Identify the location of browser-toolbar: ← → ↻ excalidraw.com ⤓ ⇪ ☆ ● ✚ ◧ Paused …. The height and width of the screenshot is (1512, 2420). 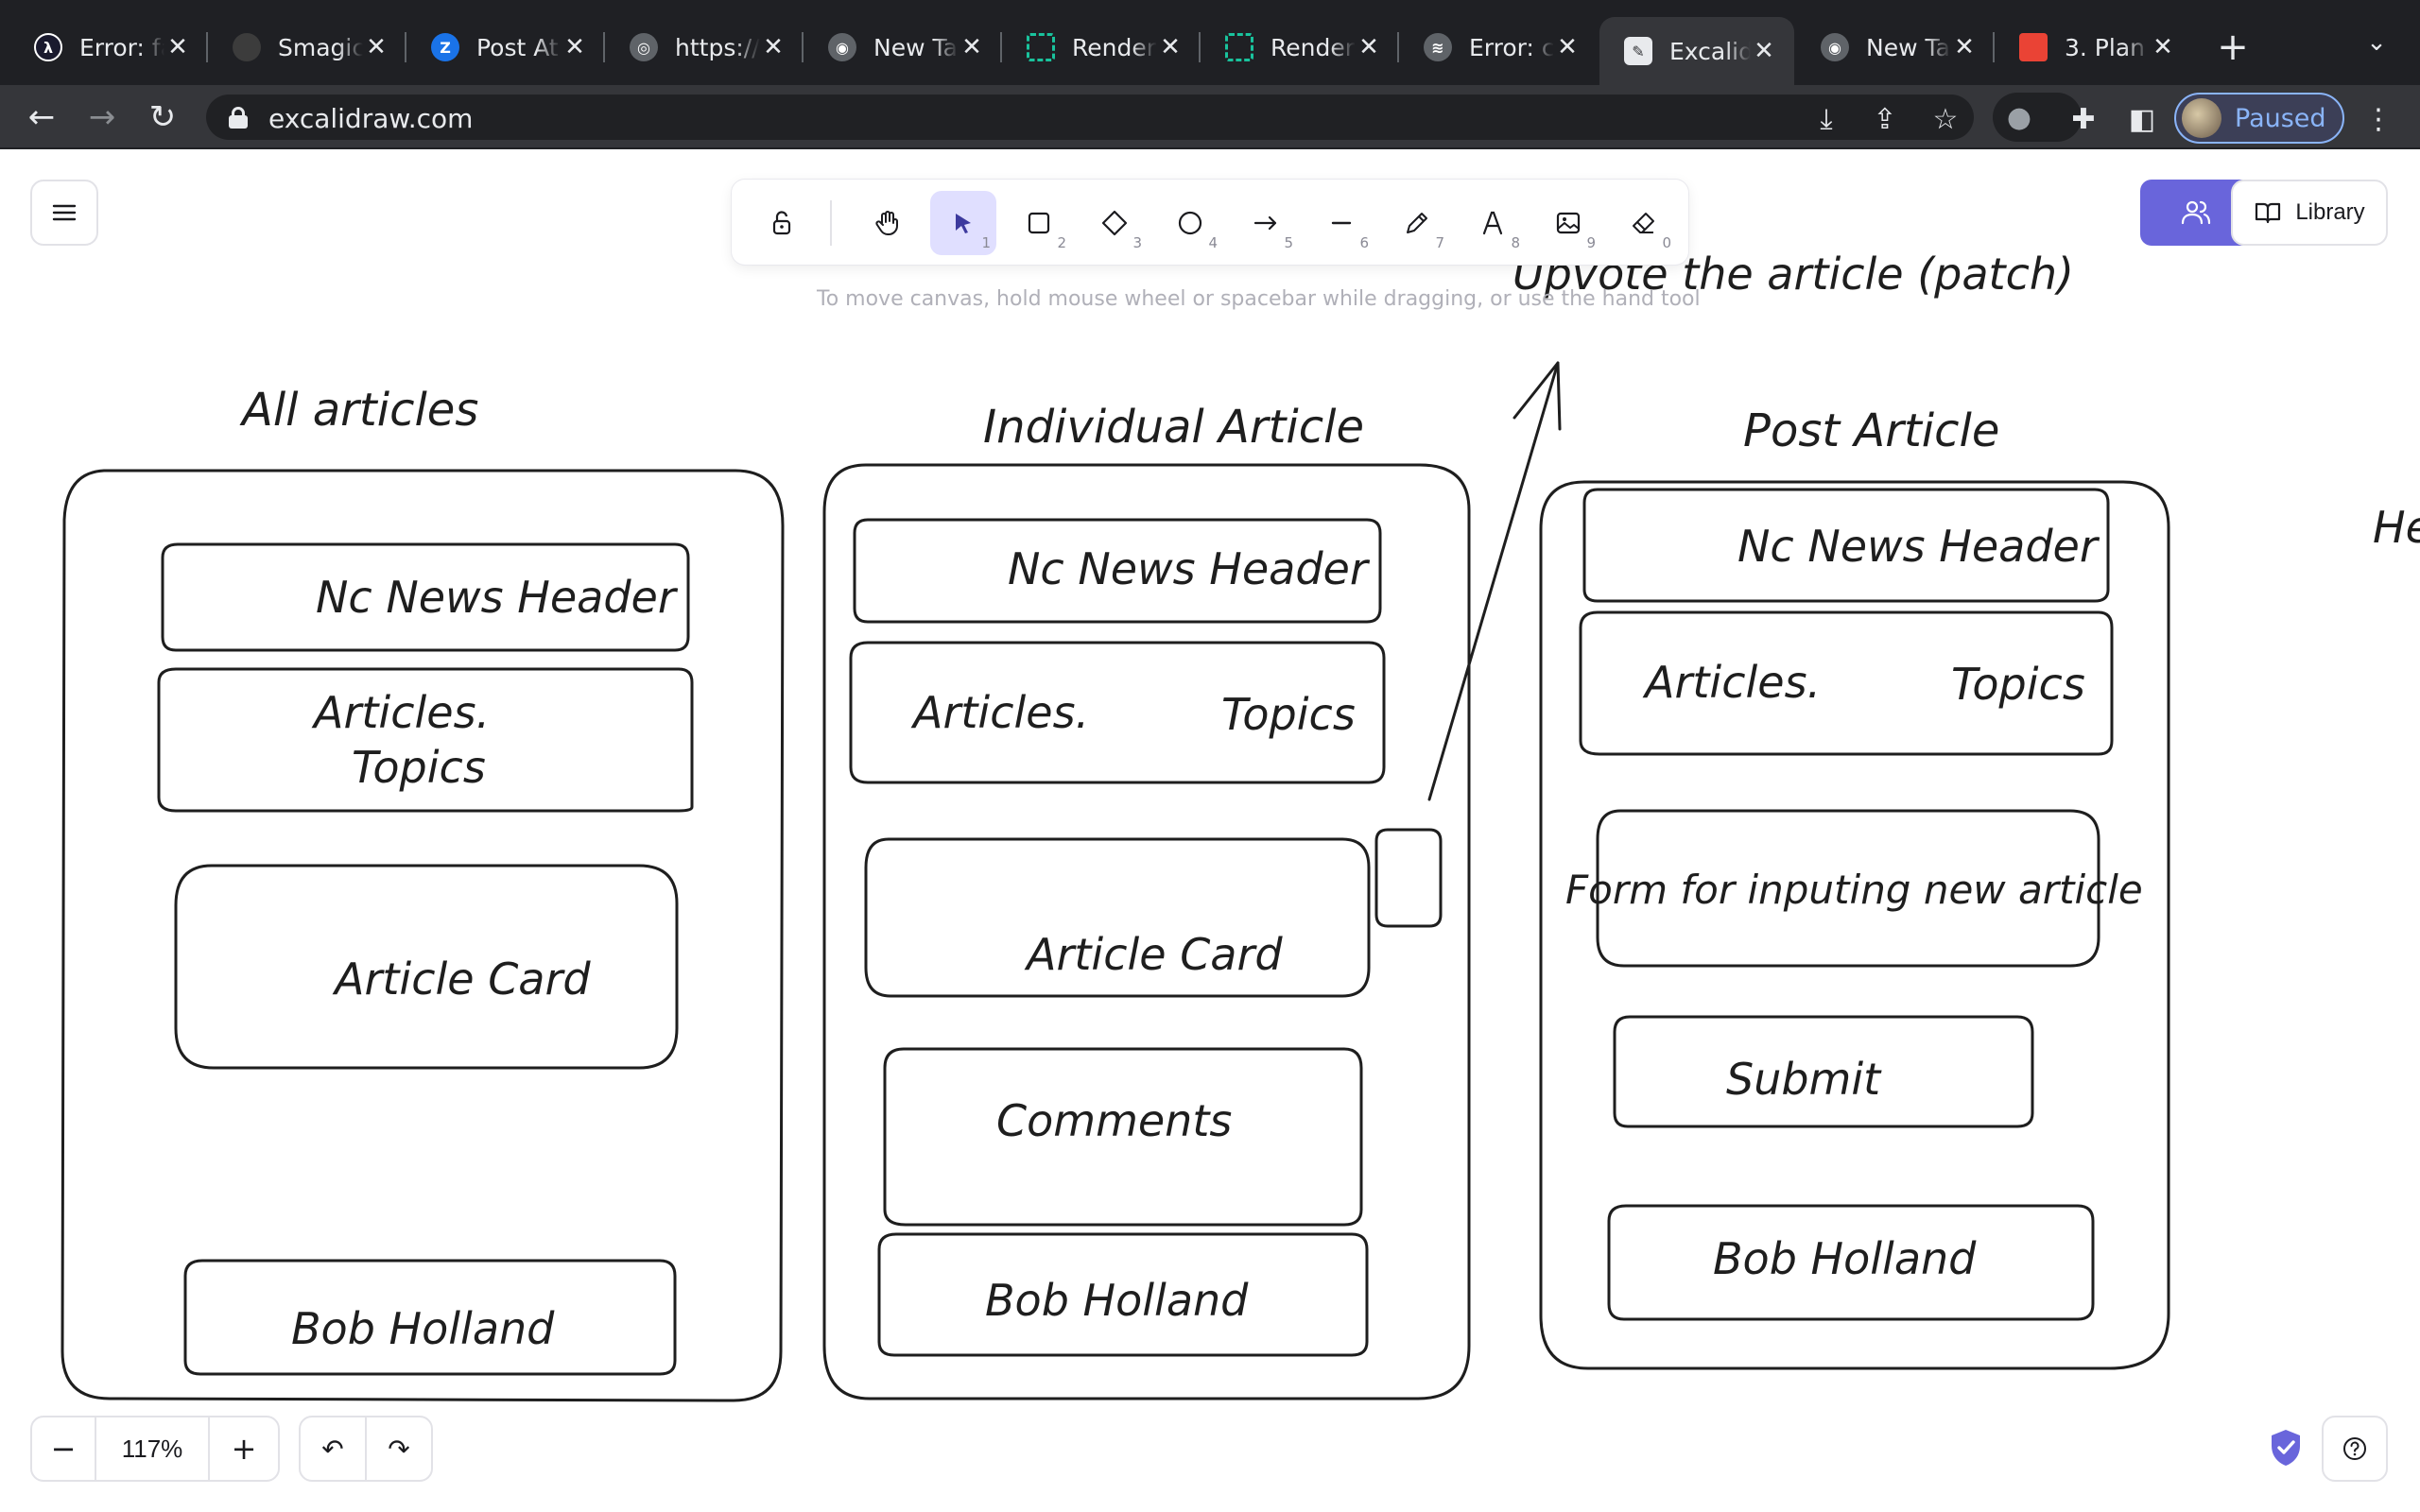
(1210, 117).